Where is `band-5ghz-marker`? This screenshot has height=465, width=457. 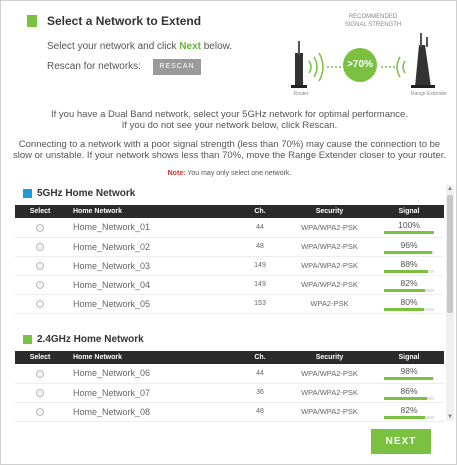
band-5ghz-marker is located at coordinates (27, 193).